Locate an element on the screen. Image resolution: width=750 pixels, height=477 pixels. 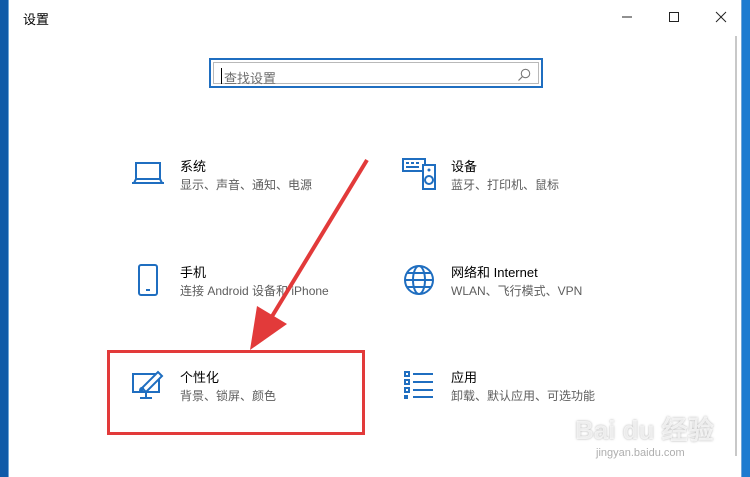
category-personalization: 个性化 背景、锁屏、颜色 is located at coordinates (245, 402).